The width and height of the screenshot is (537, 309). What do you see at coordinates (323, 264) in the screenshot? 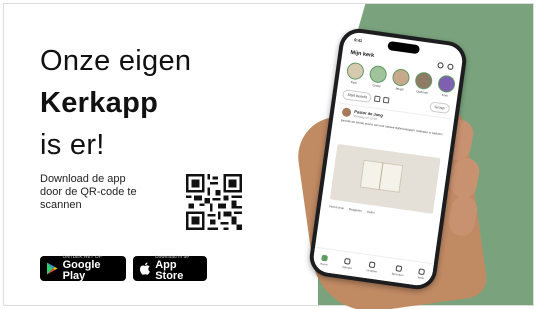
I see `tab-label: Home` at bounding box center [323, 264].